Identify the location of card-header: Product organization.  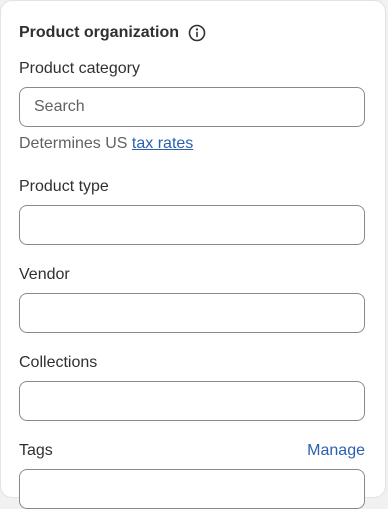
(192, 33).